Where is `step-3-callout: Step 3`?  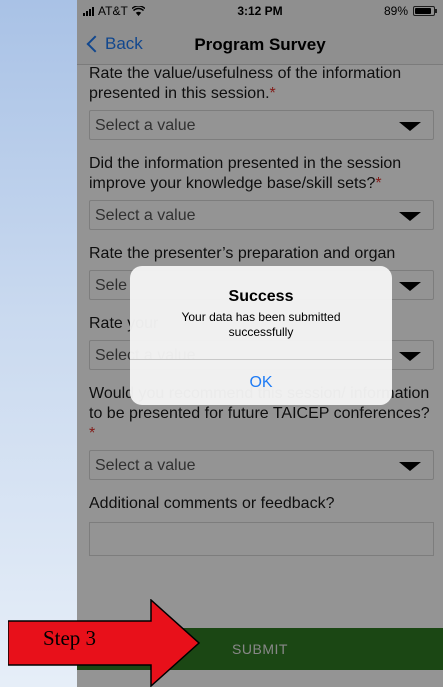 step-3-callout: Step 3 is located at coordinates (104, 643).